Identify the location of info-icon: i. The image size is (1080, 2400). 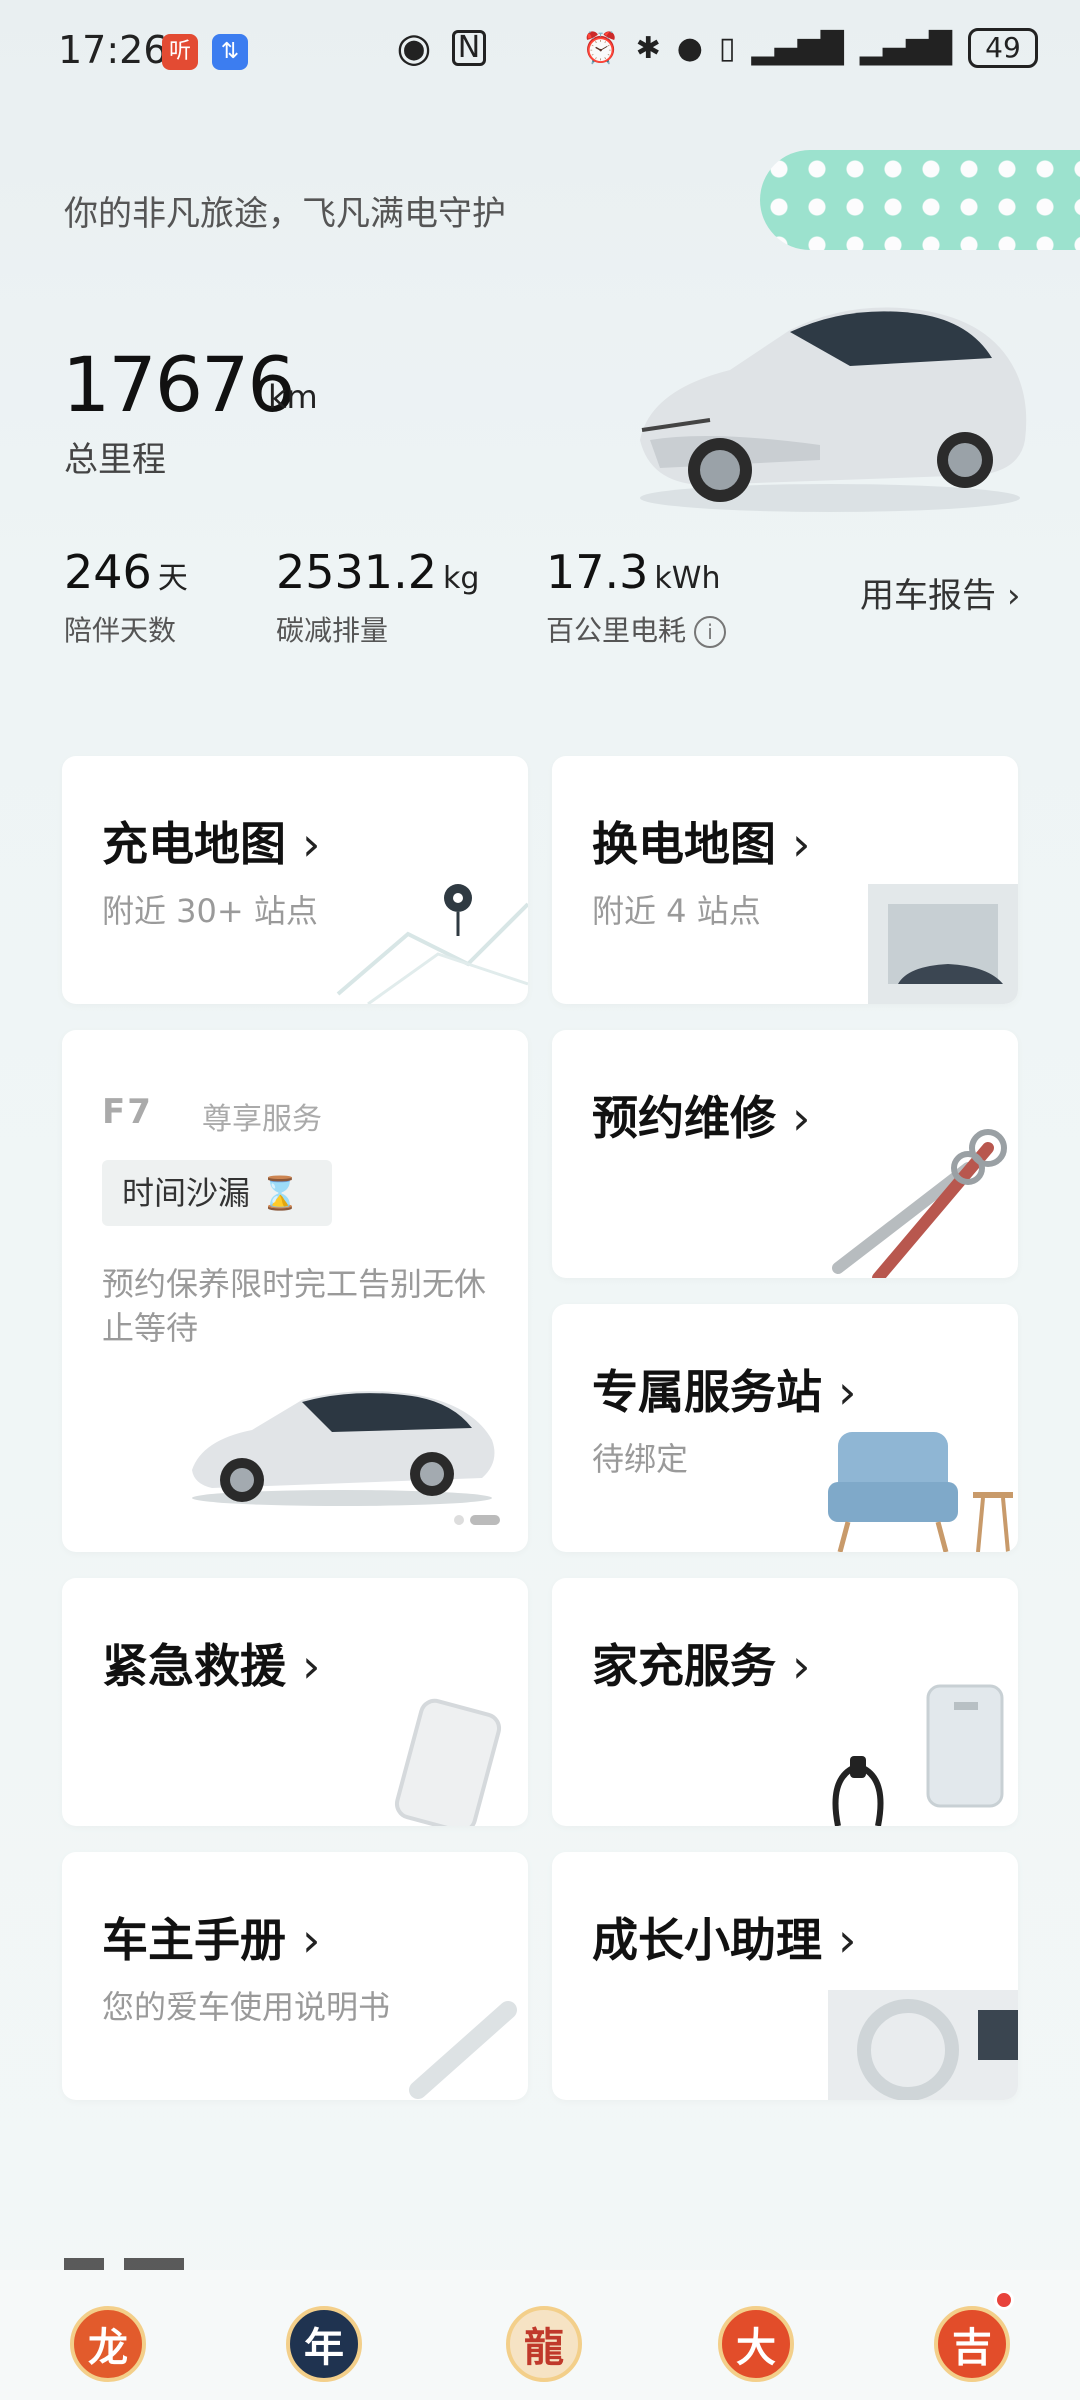
(710, 632).